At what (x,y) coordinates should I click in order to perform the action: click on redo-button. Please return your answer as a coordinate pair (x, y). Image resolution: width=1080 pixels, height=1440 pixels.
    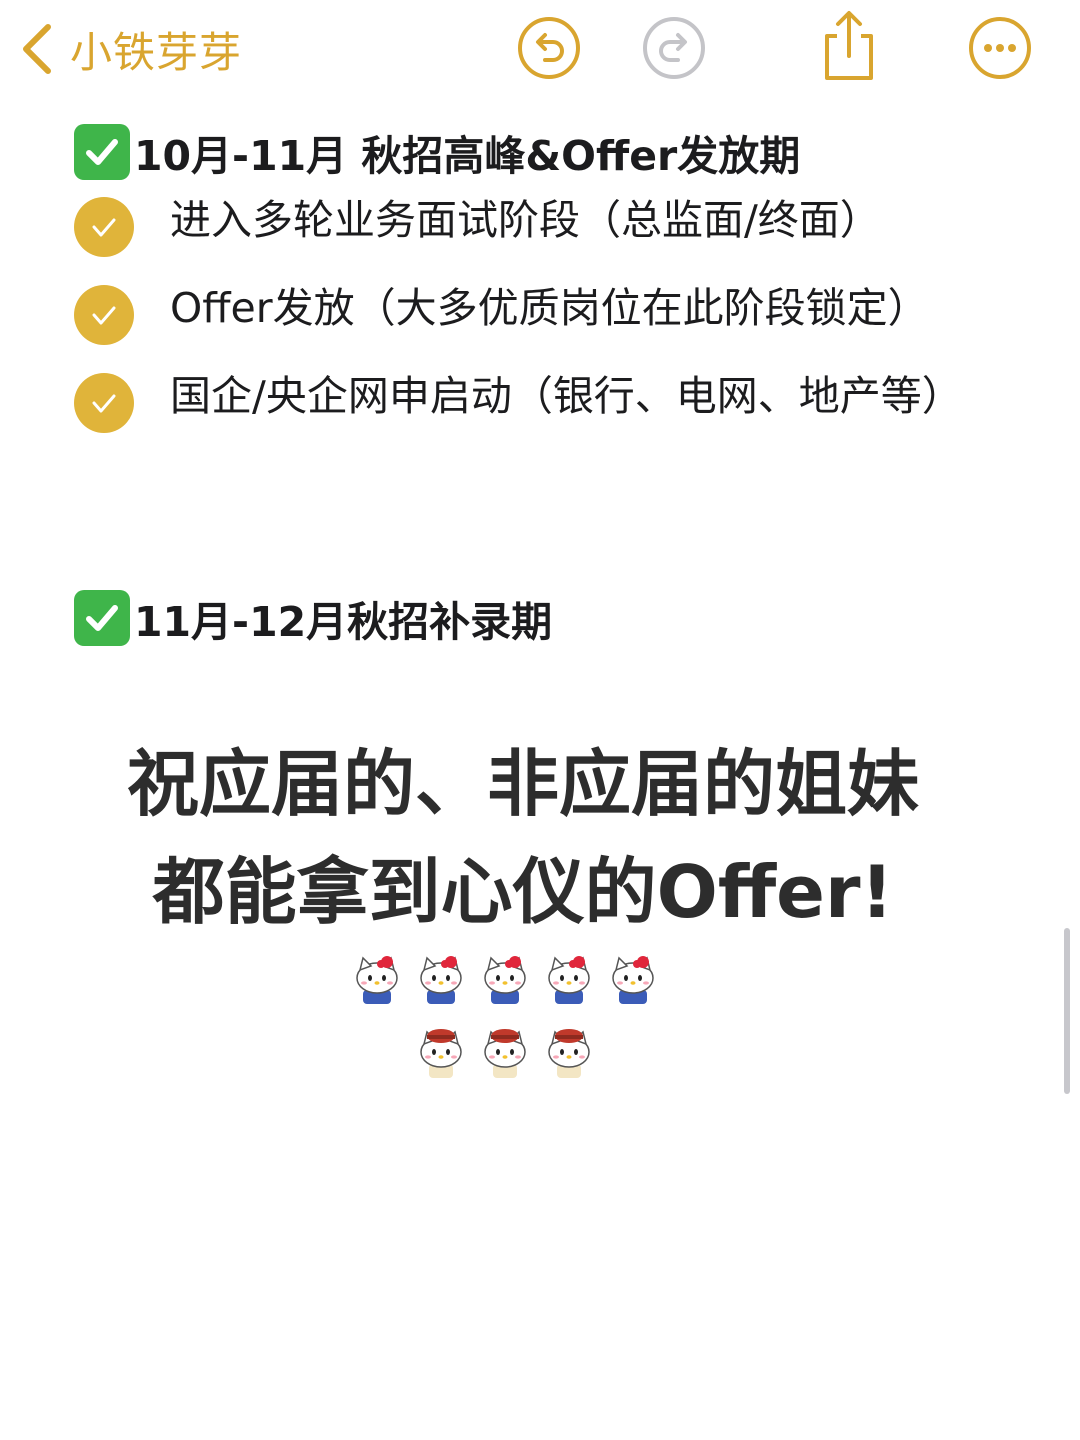
    Looking at the image, I should click on (674, 48).